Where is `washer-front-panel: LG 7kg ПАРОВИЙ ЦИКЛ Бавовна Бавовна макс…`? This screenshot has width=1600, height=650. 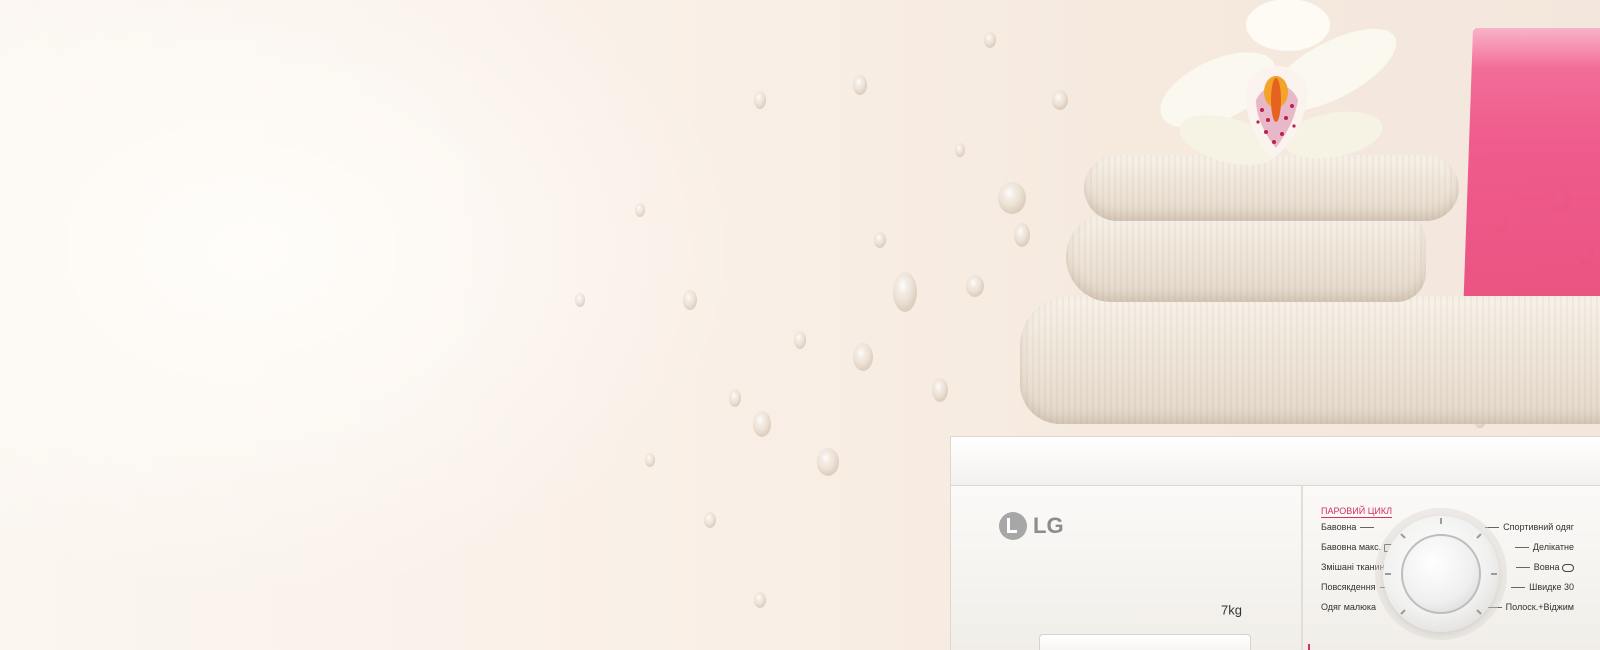 washer-front-panel: LG 7kg ПАРОВИЙ ЦИКЛ Бавовна Бавовна макс… is located at coordinates (1275, 568).